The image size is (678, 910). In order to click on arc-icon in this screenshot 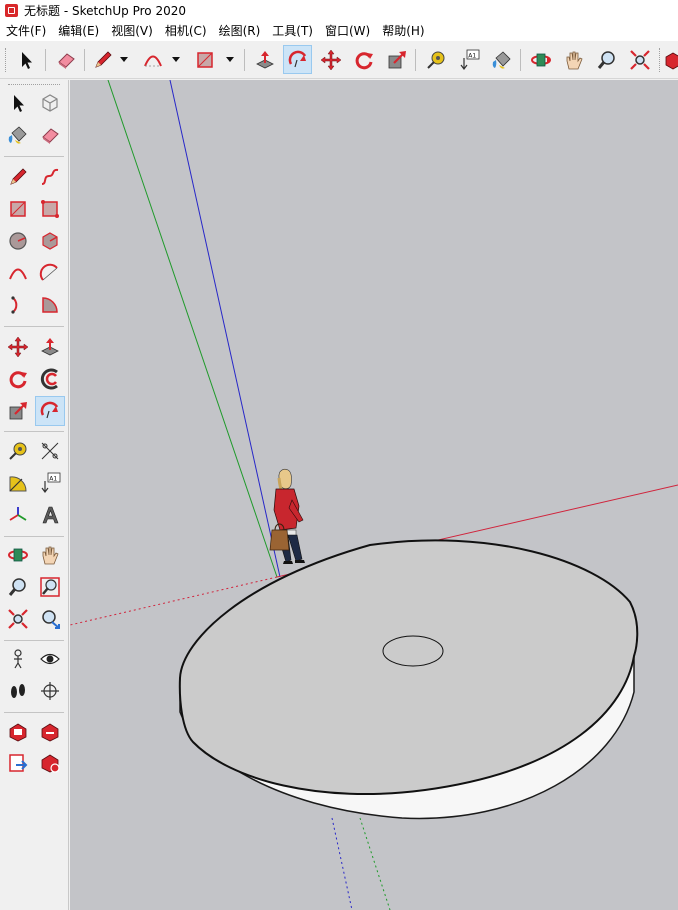, I will do `click(18, 274)`.